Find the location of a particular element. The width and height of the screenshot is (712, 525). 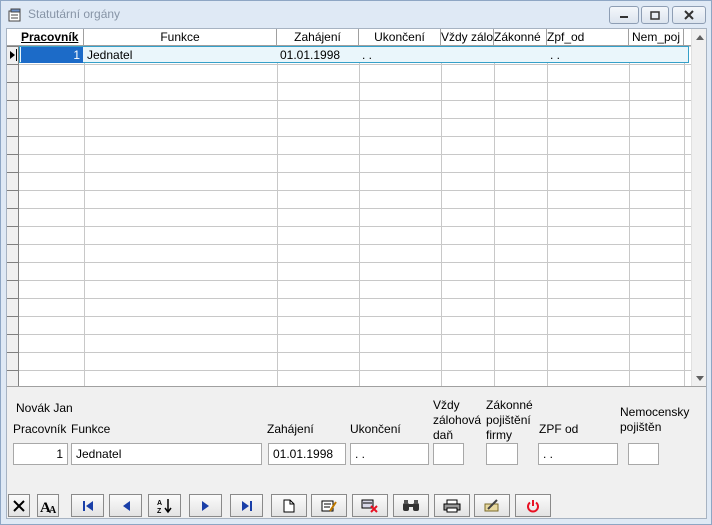

next-record-button is located at coordinates (205, 505).